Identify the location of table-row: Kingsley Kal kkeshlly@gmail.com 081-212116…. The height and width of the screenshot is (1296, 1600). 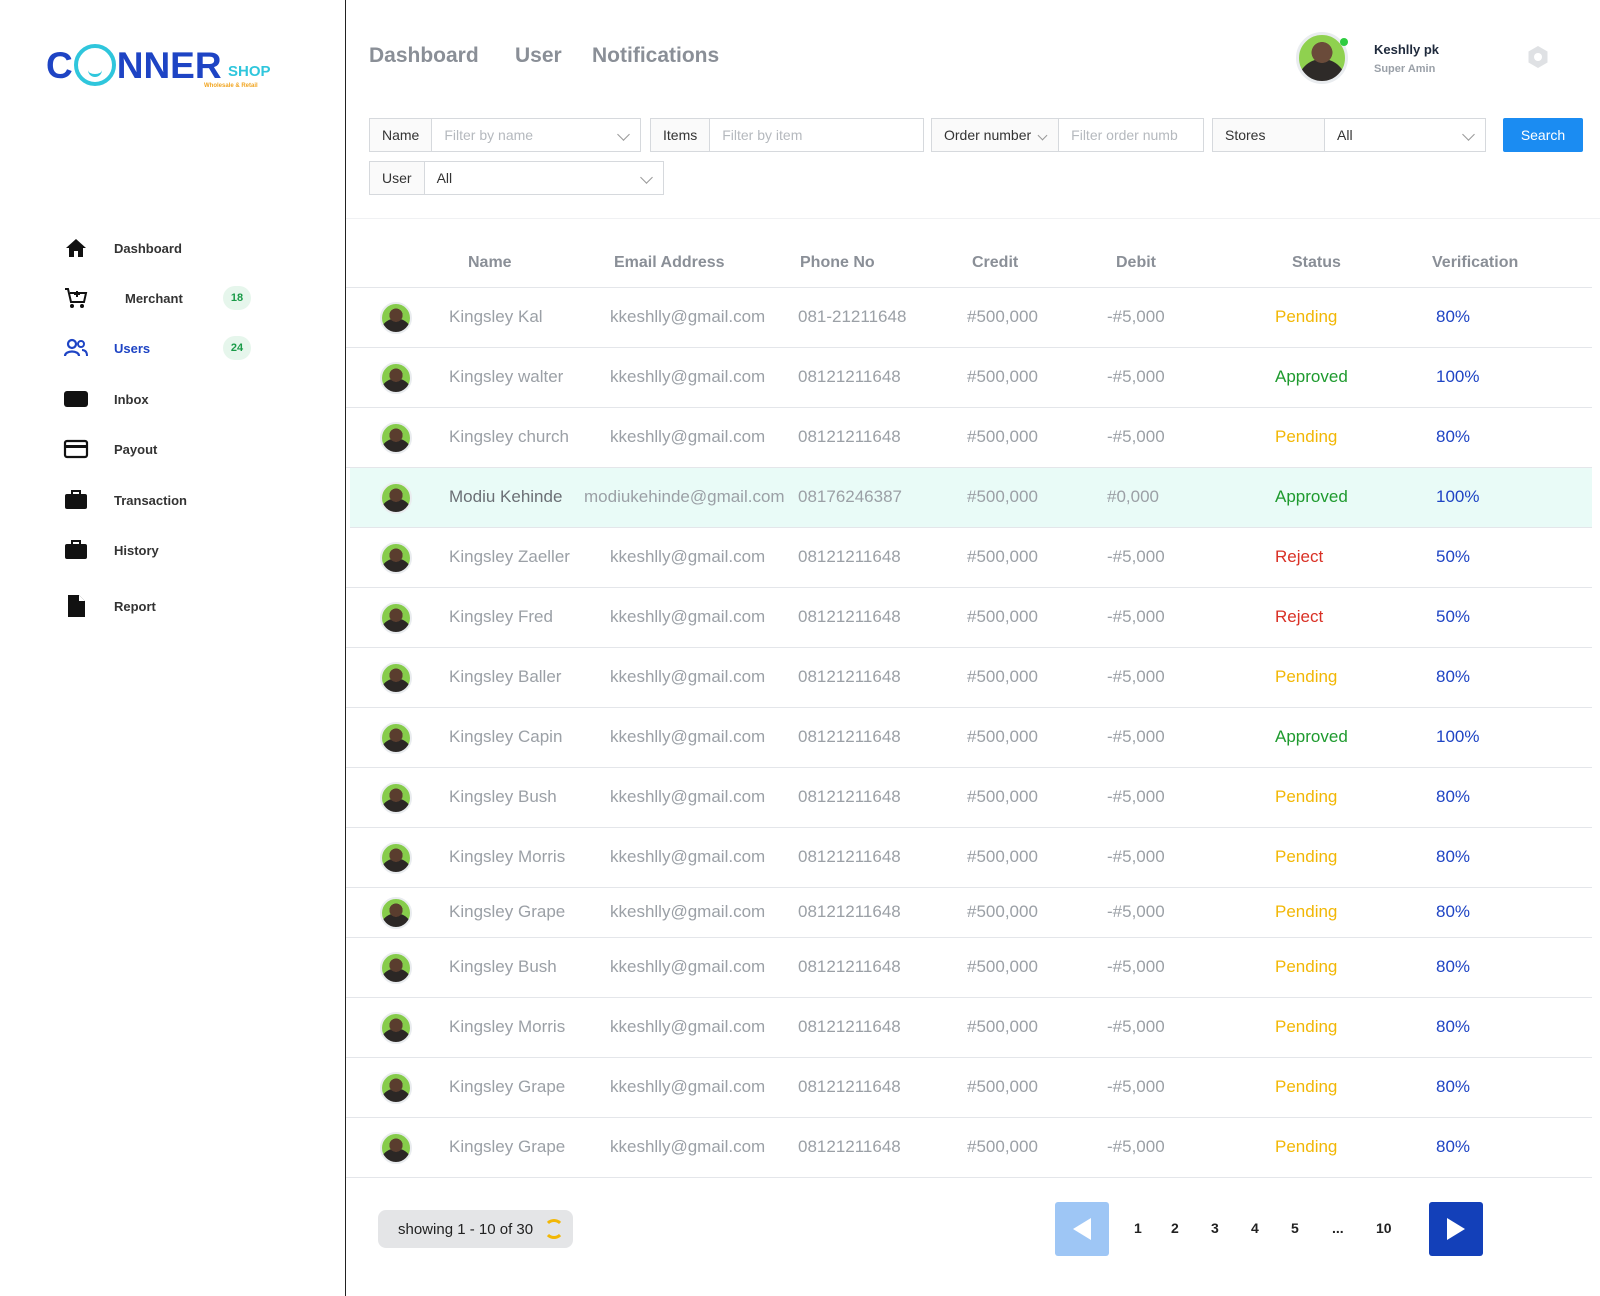
(969, 318).